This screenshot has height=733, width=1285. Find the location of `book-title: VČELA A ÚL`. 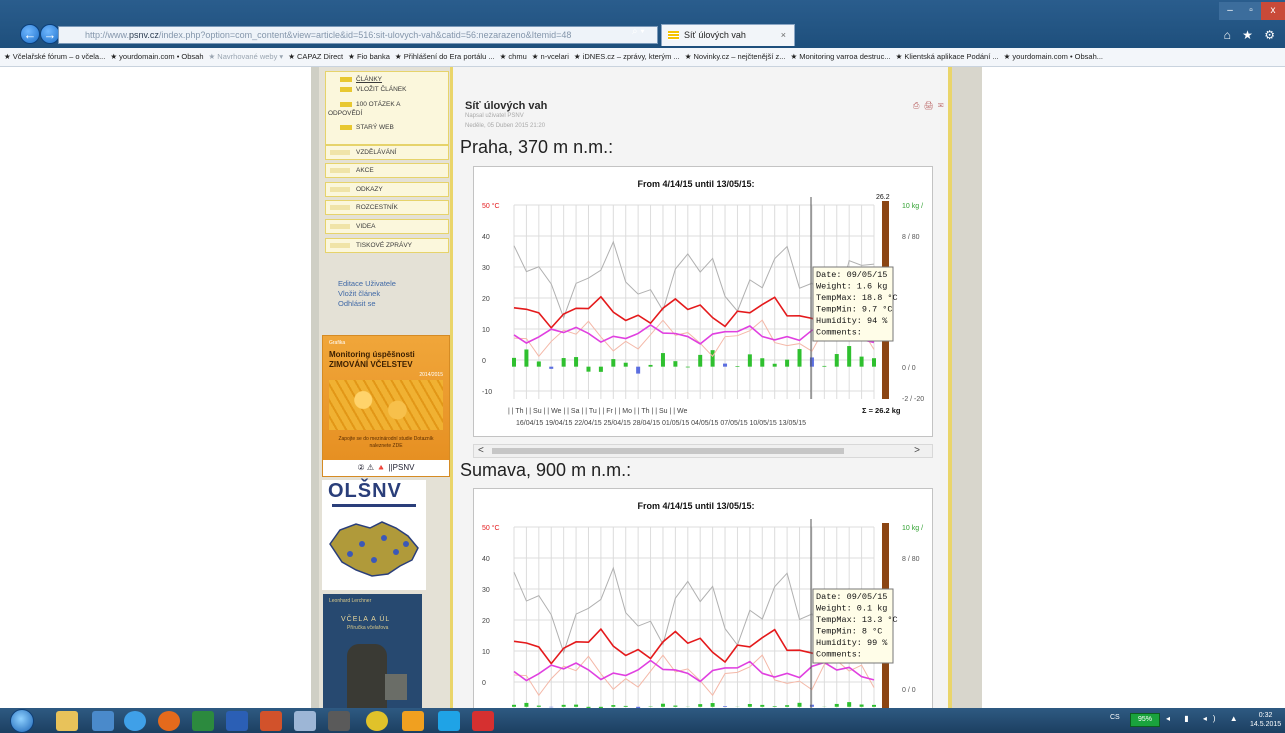

book-title: VČELA A ÚL is located at coordinates (366, 619).